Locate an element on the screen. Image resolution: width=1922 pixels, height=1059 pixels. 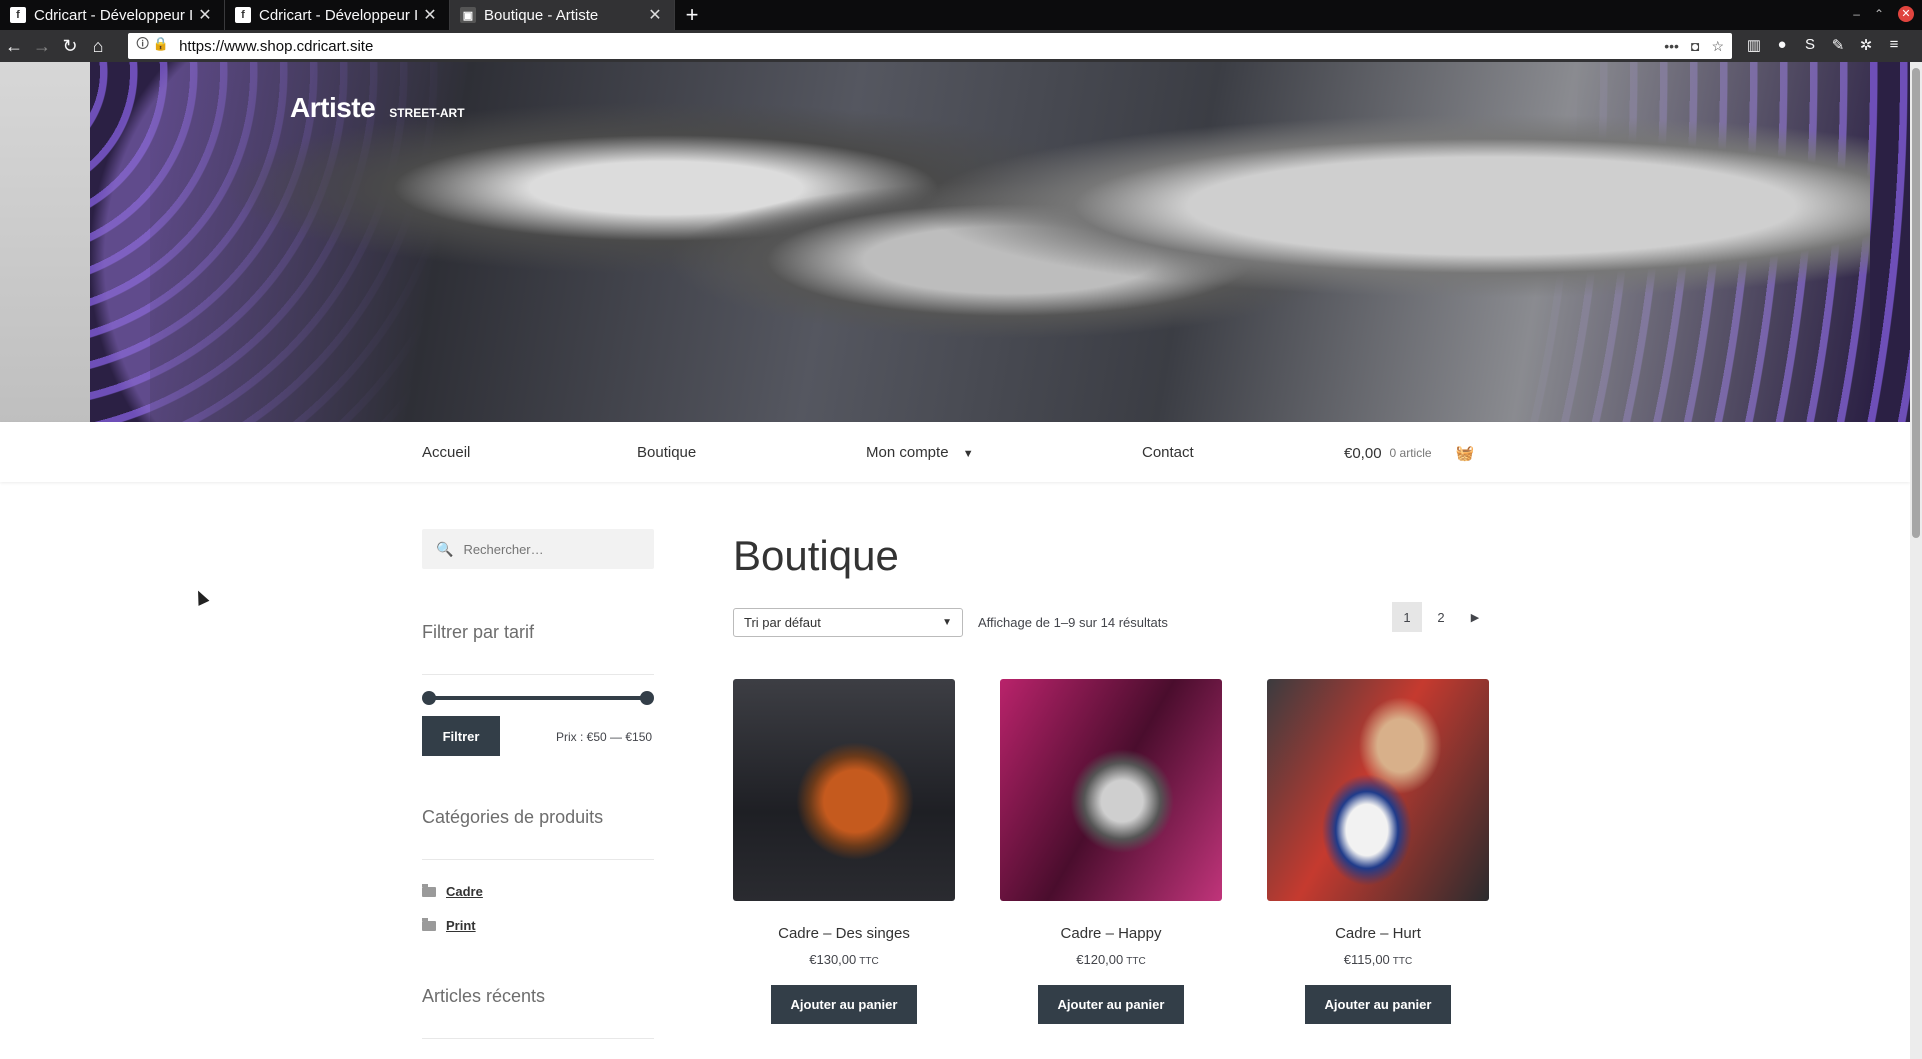
price-filter-title: Filtrer par tarif is located at coordinates (478, 632).